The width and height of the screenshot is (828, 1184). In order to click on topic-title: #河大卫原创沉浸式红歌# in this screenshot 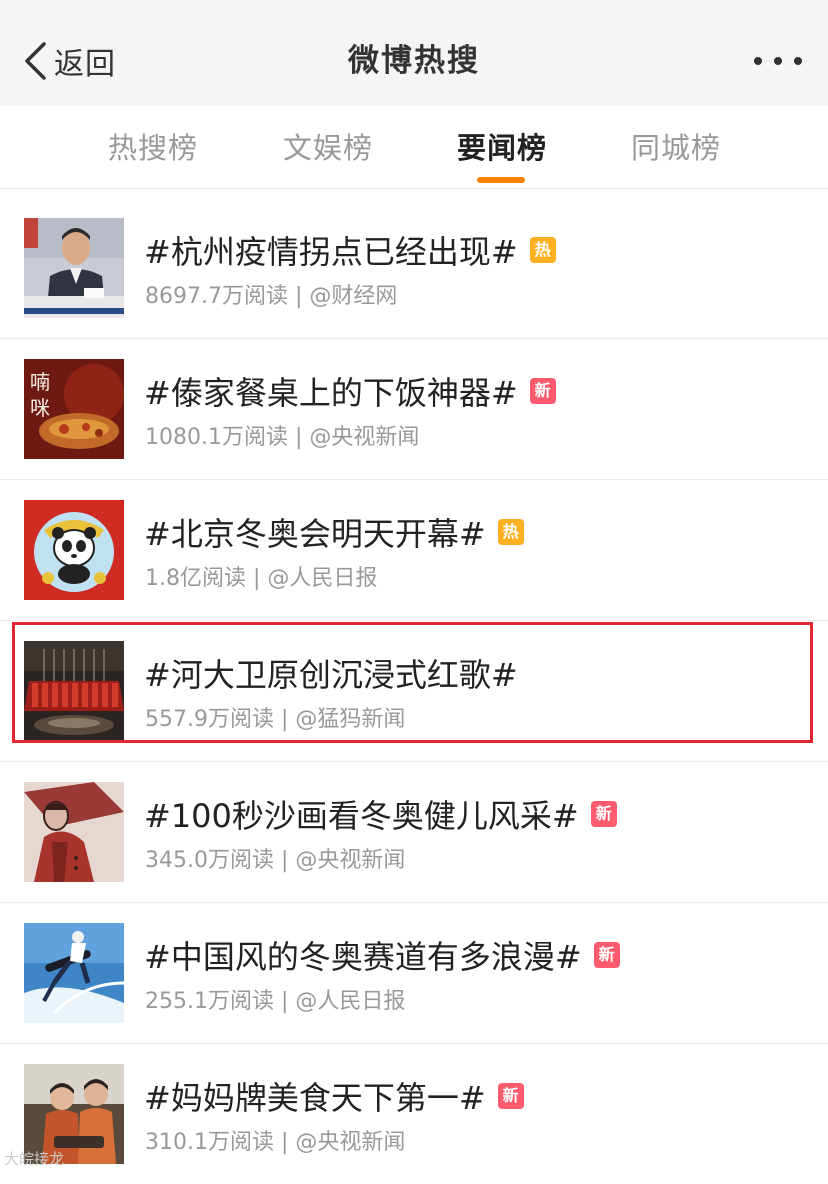, I will do `click(331, 675)`.